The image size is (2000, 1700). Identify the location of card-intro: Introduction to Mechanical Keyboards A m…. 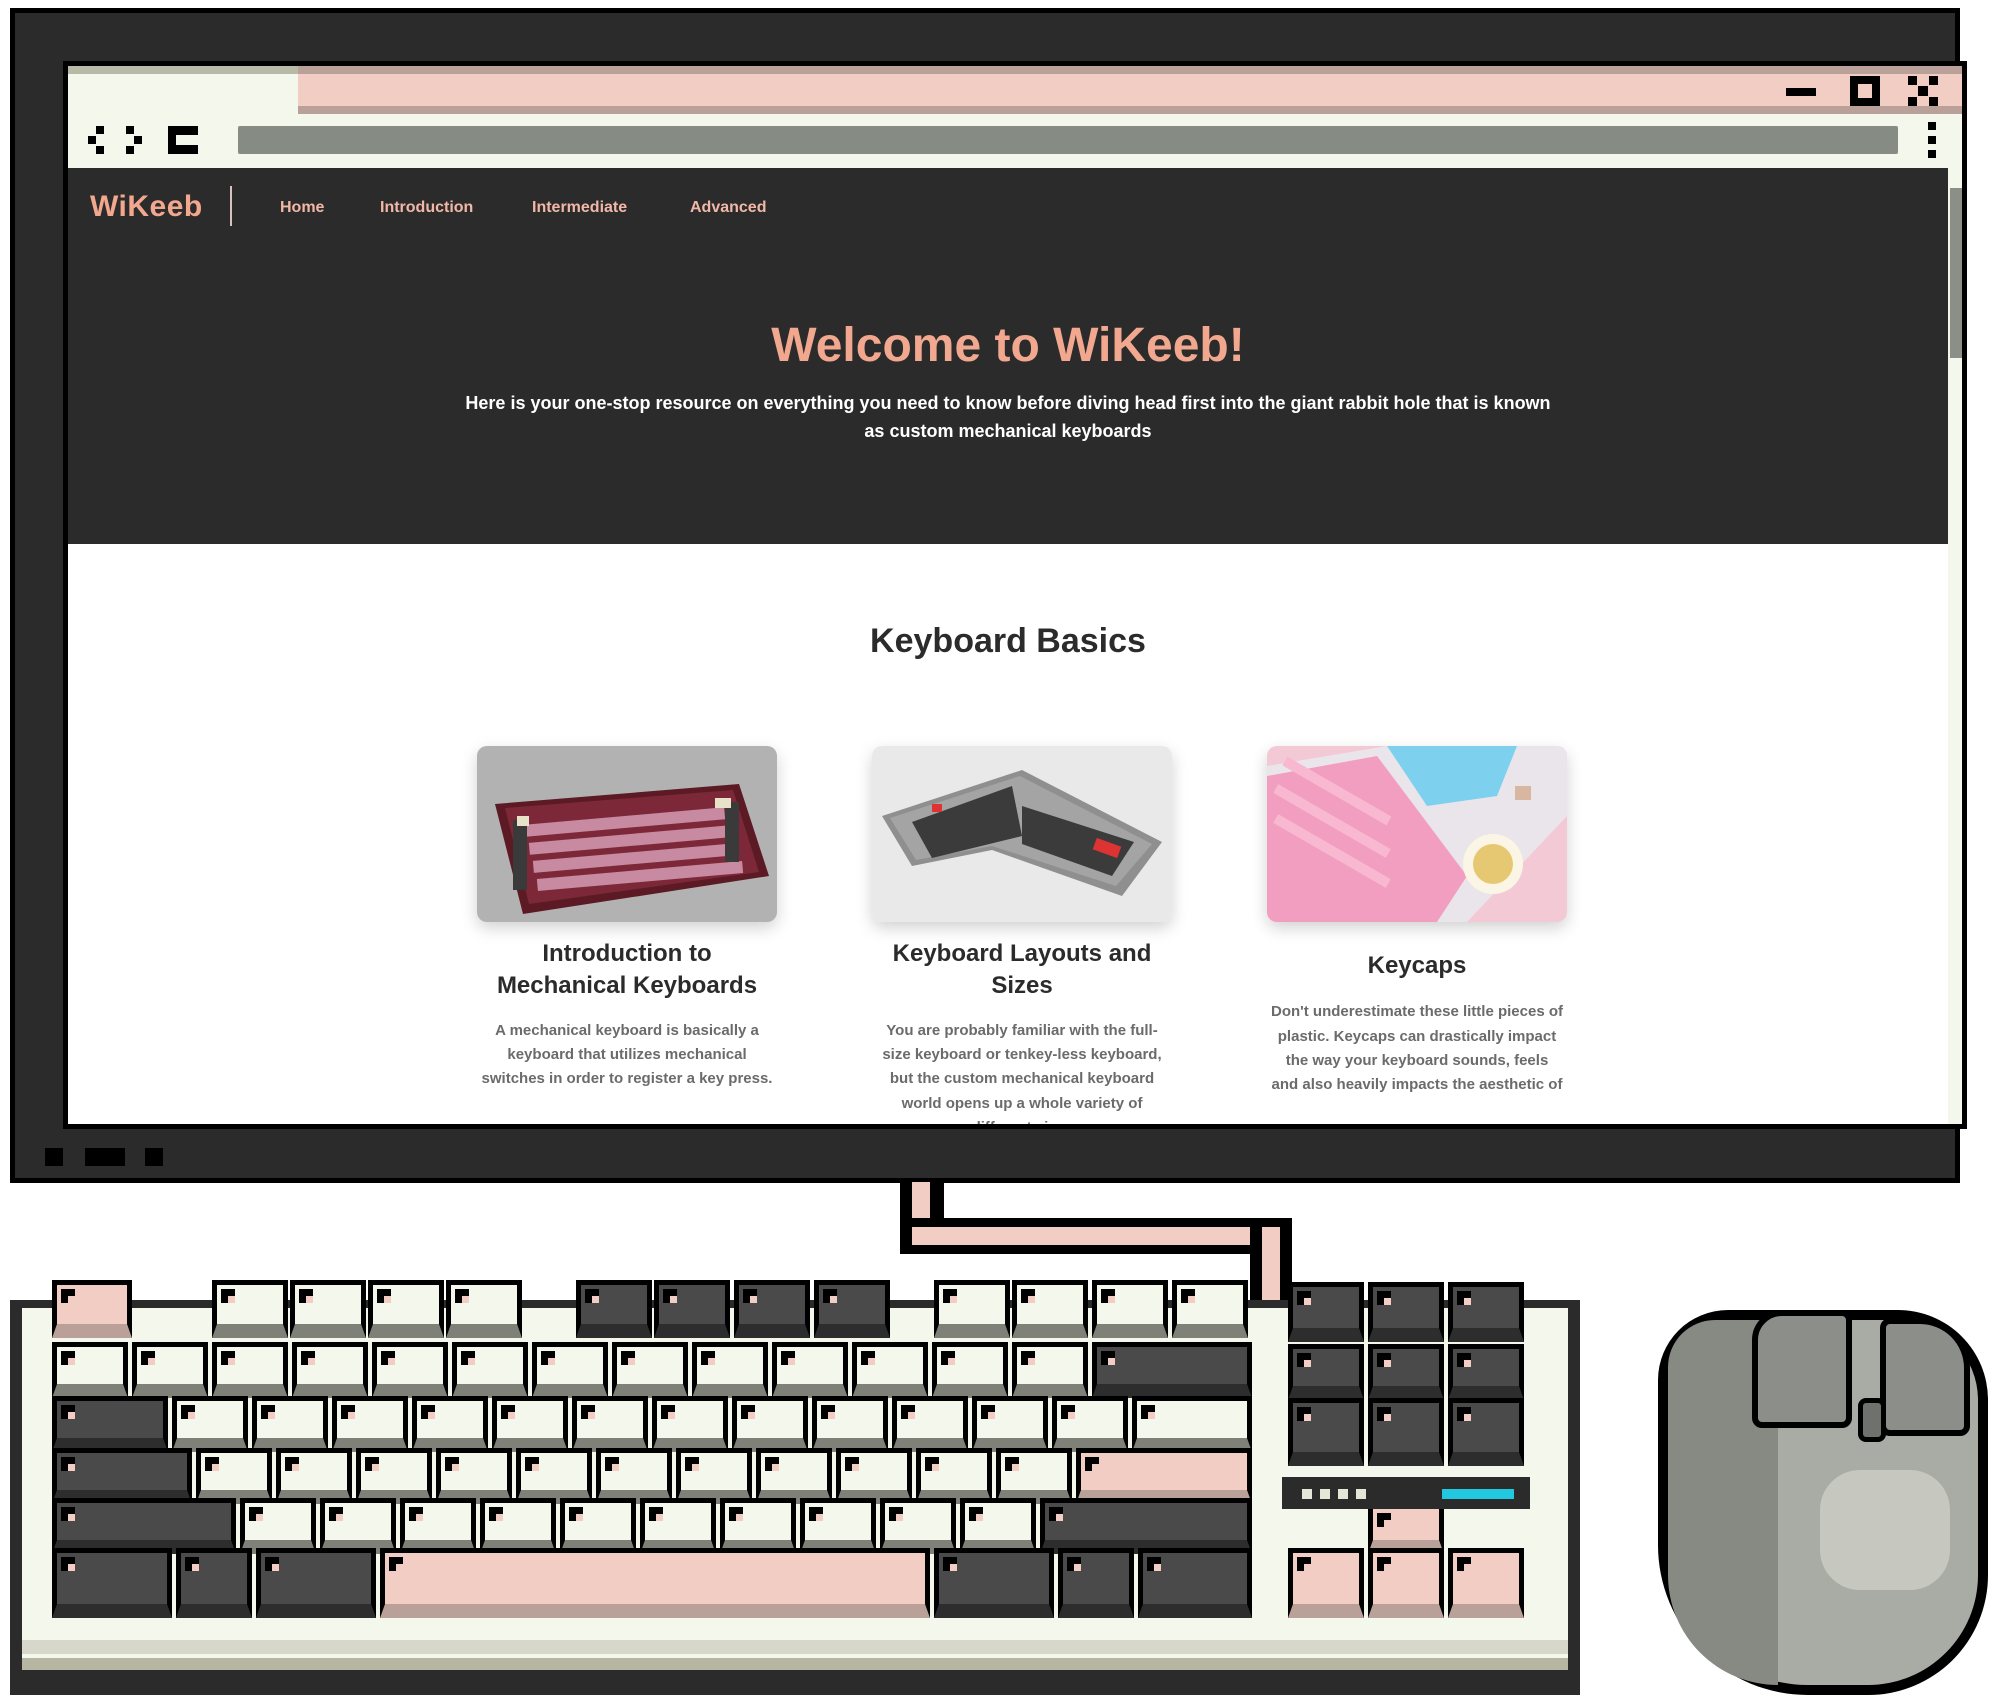
(627, 919).